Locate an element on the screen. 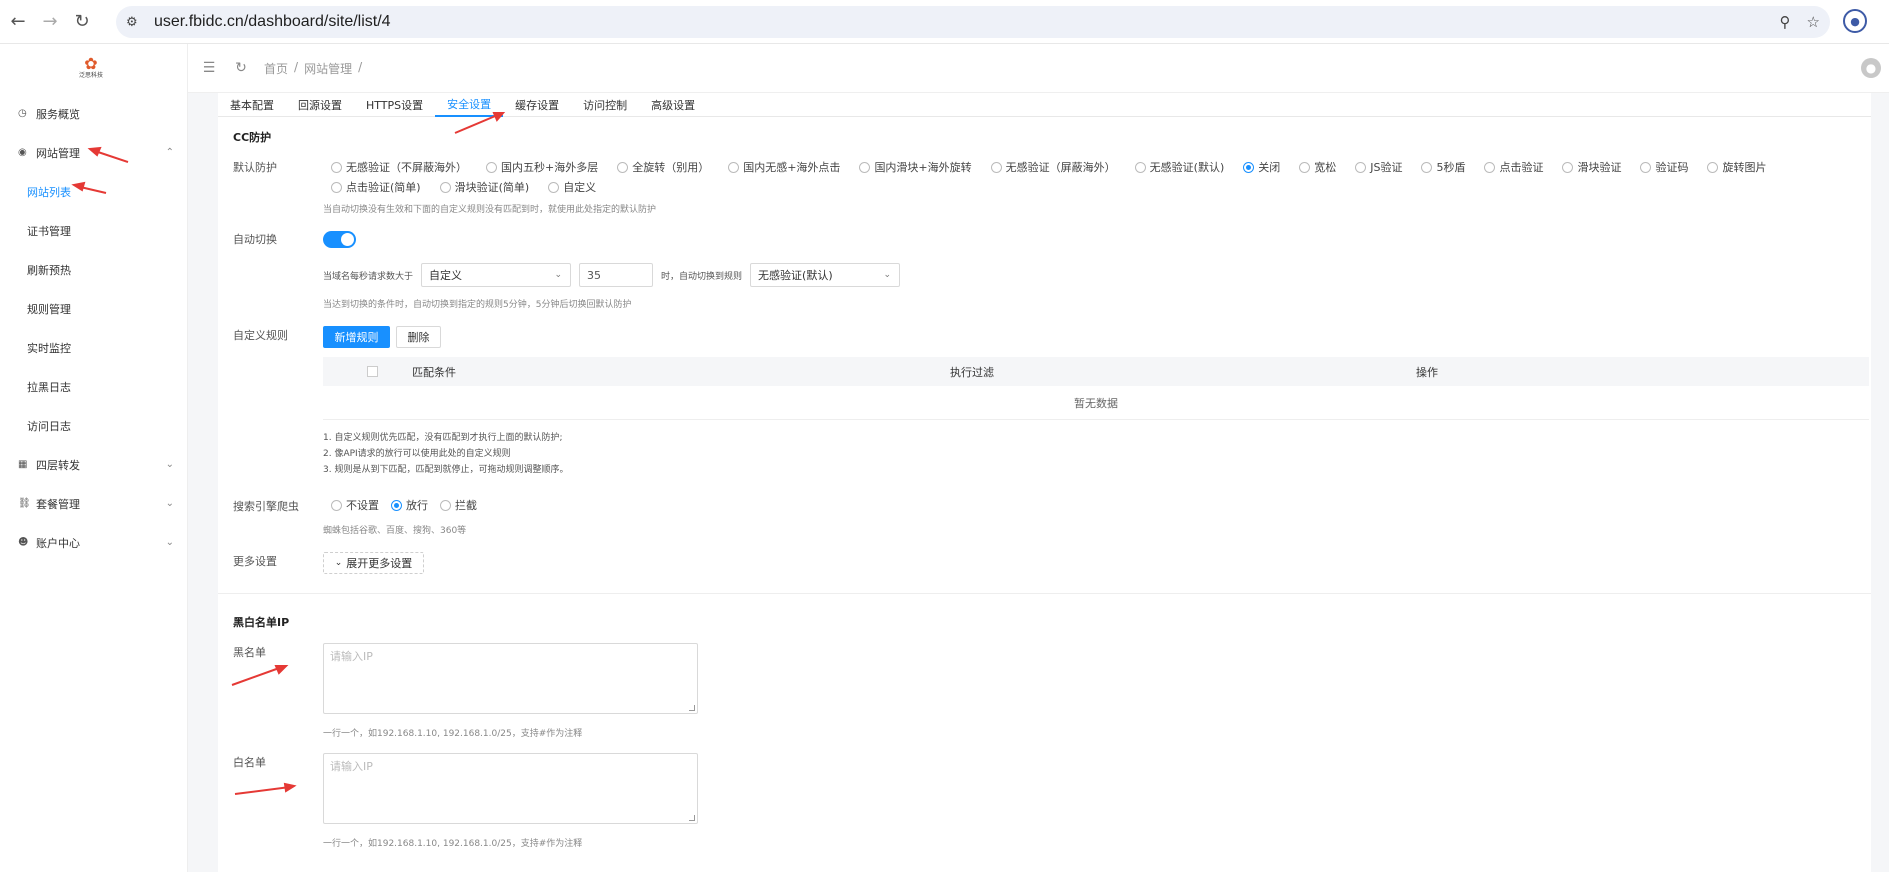 The height and width of the screenshot is (872, 1889). default-protection-label: 默认防护 is located at coordinates (255, 167).